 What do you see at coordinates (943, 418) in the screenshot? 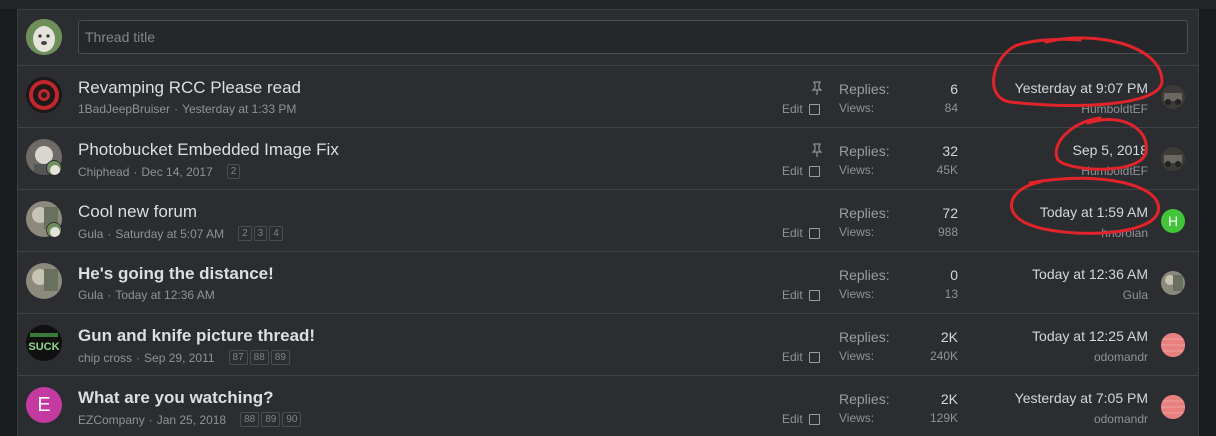
I see `views-count: 129K` at bounding box center [943, 418].